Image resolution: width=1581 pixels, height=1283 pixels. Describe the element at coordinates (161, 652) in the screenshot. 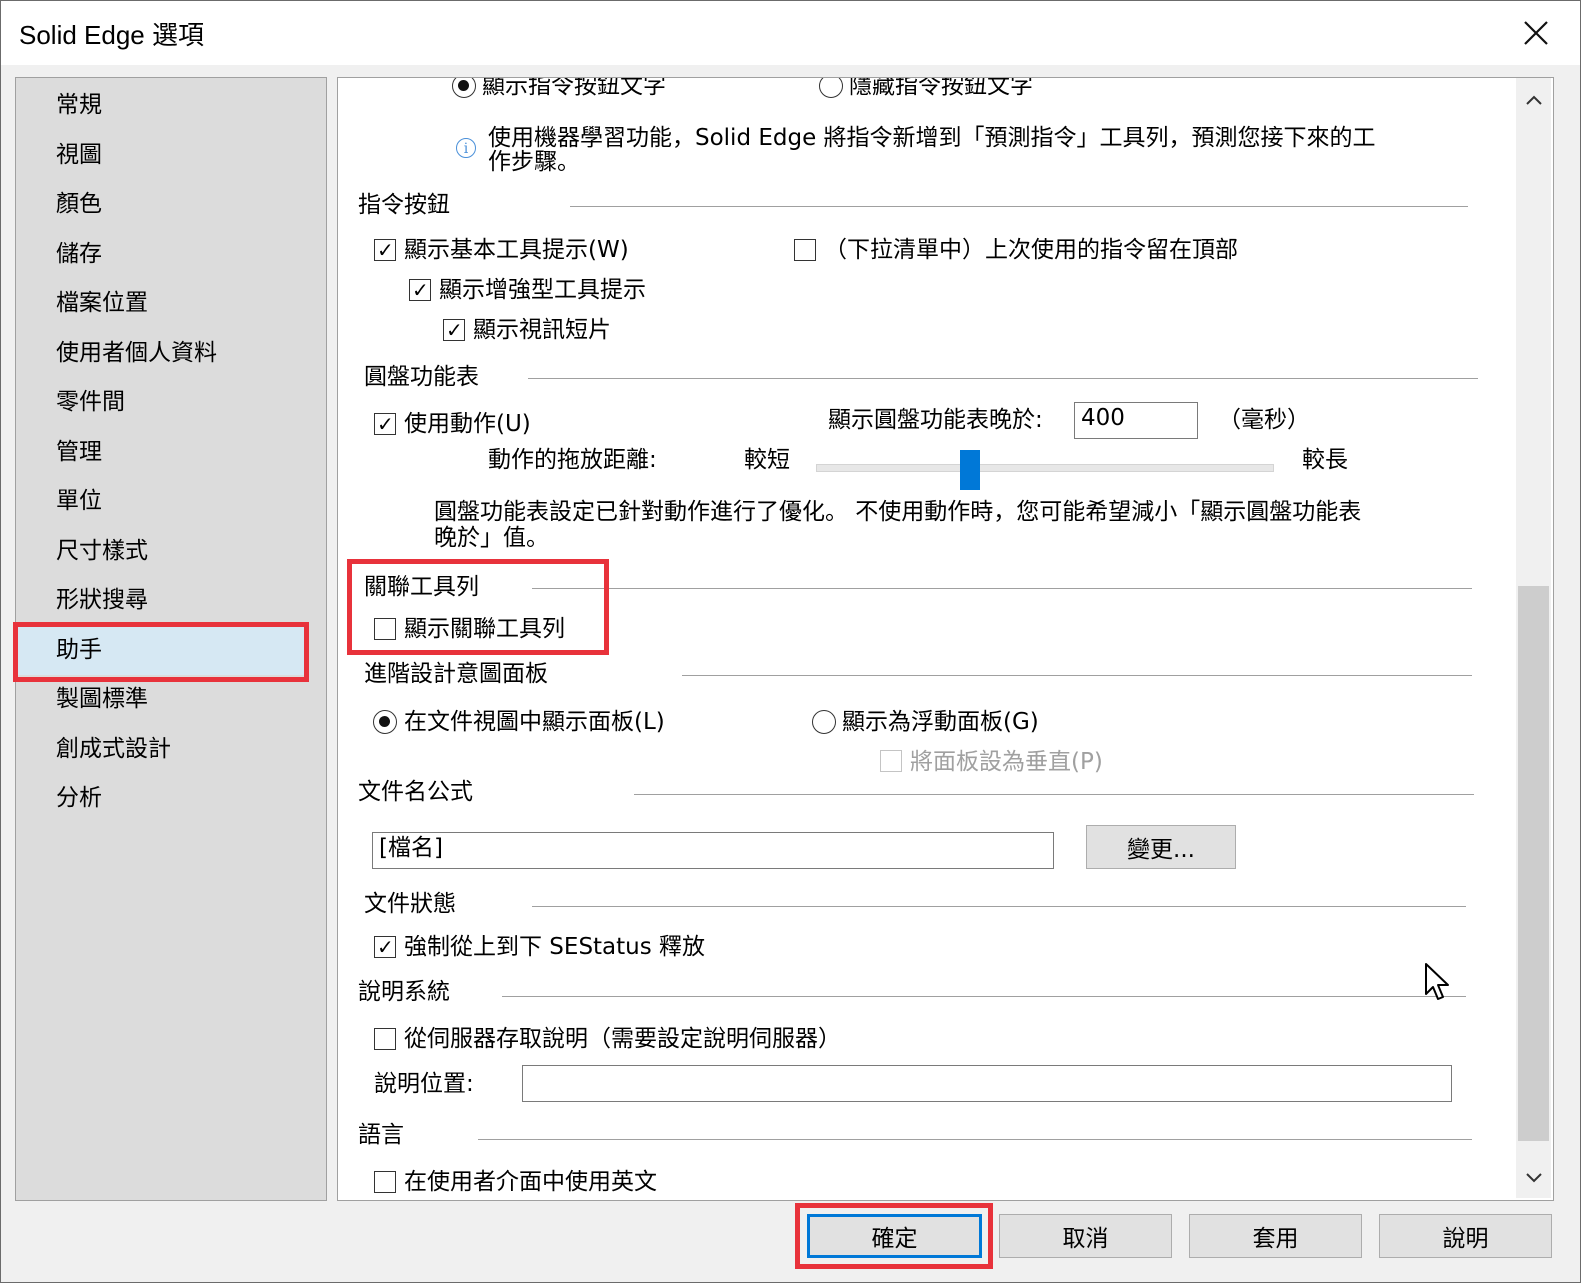

I see `nav-highlight-box` at that location.